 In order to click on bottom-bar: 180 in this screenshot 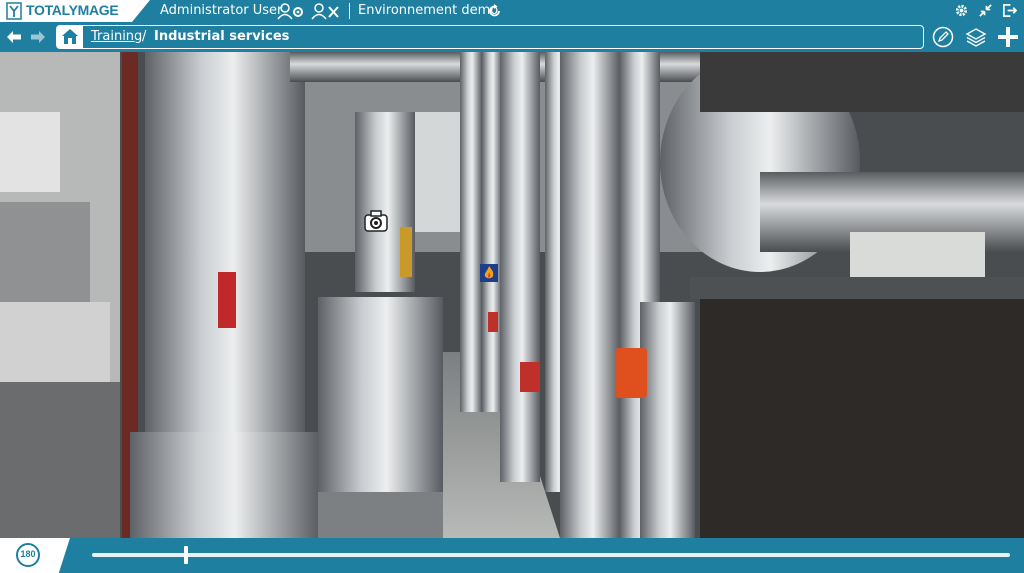, I will do `click(512, 555)`.